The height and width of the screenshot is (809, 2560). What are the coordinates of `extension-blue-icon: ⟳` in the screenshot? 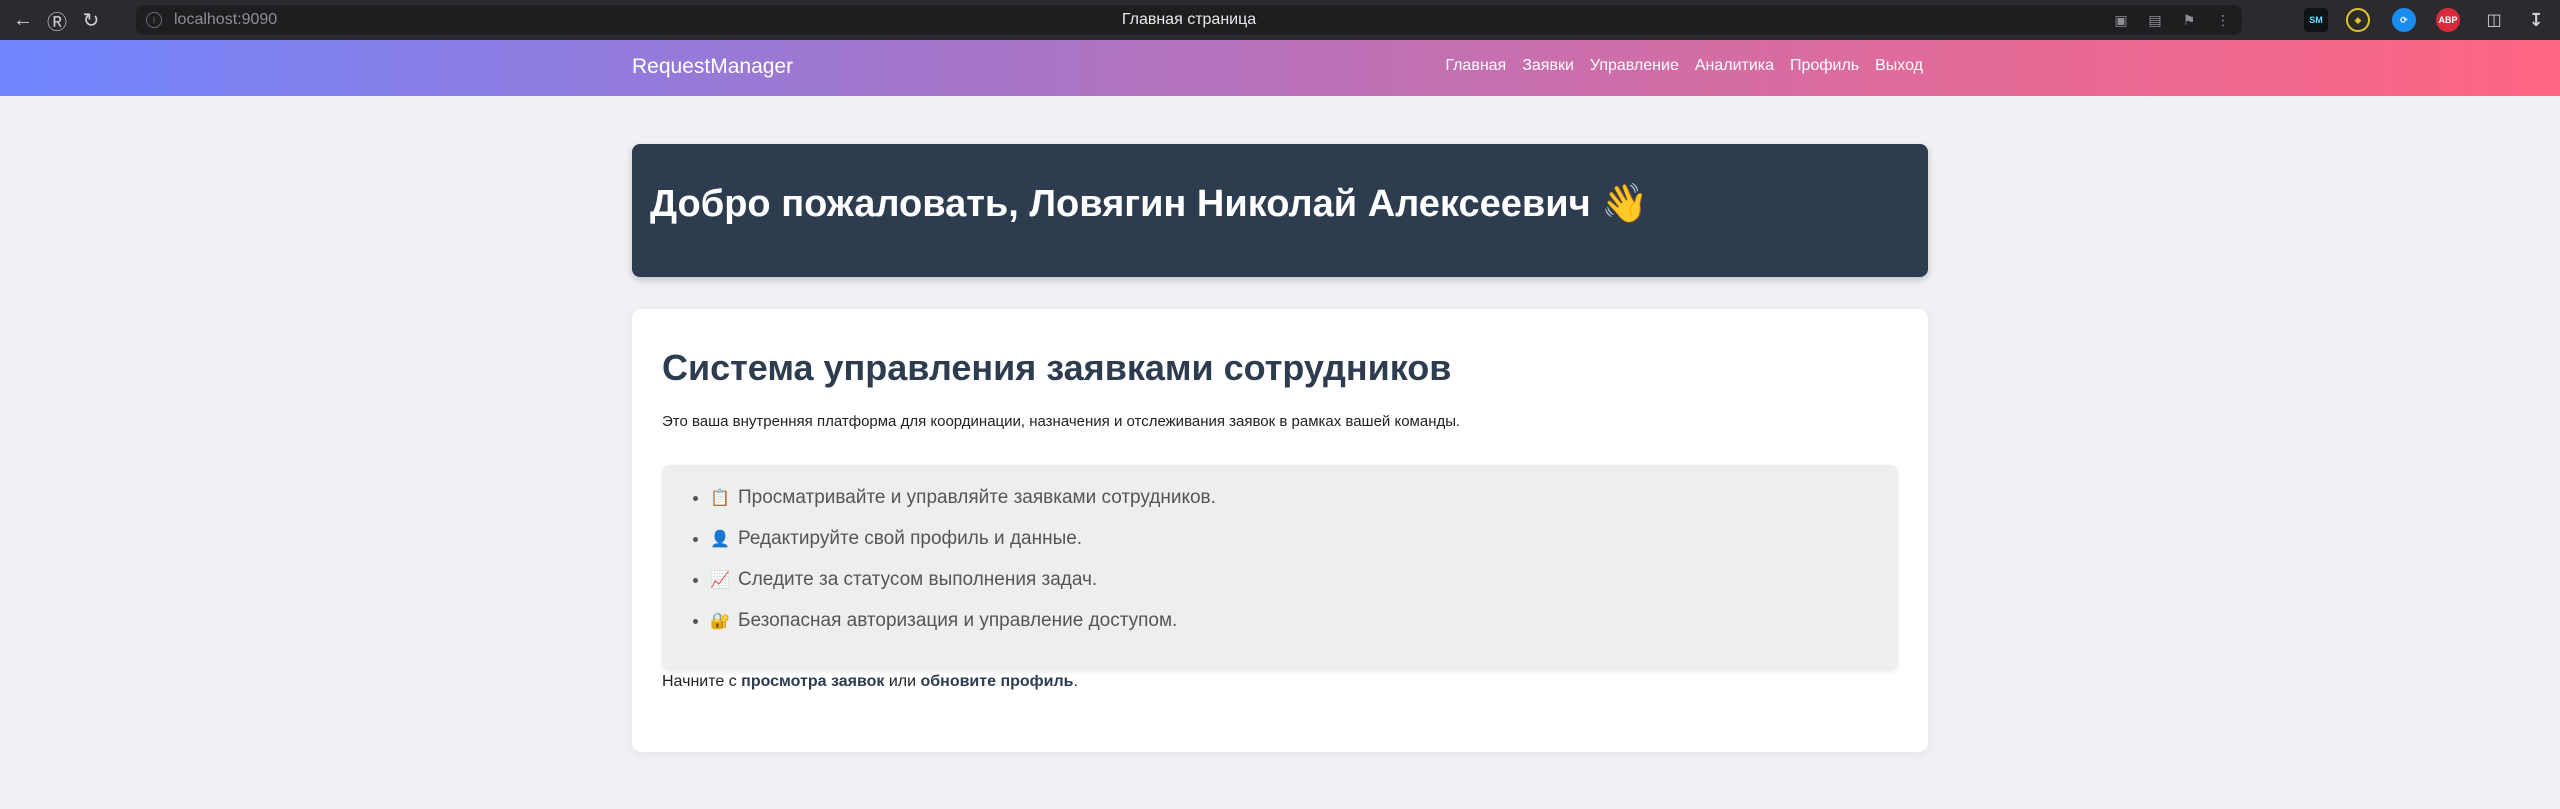 It's located at (2404, 20).